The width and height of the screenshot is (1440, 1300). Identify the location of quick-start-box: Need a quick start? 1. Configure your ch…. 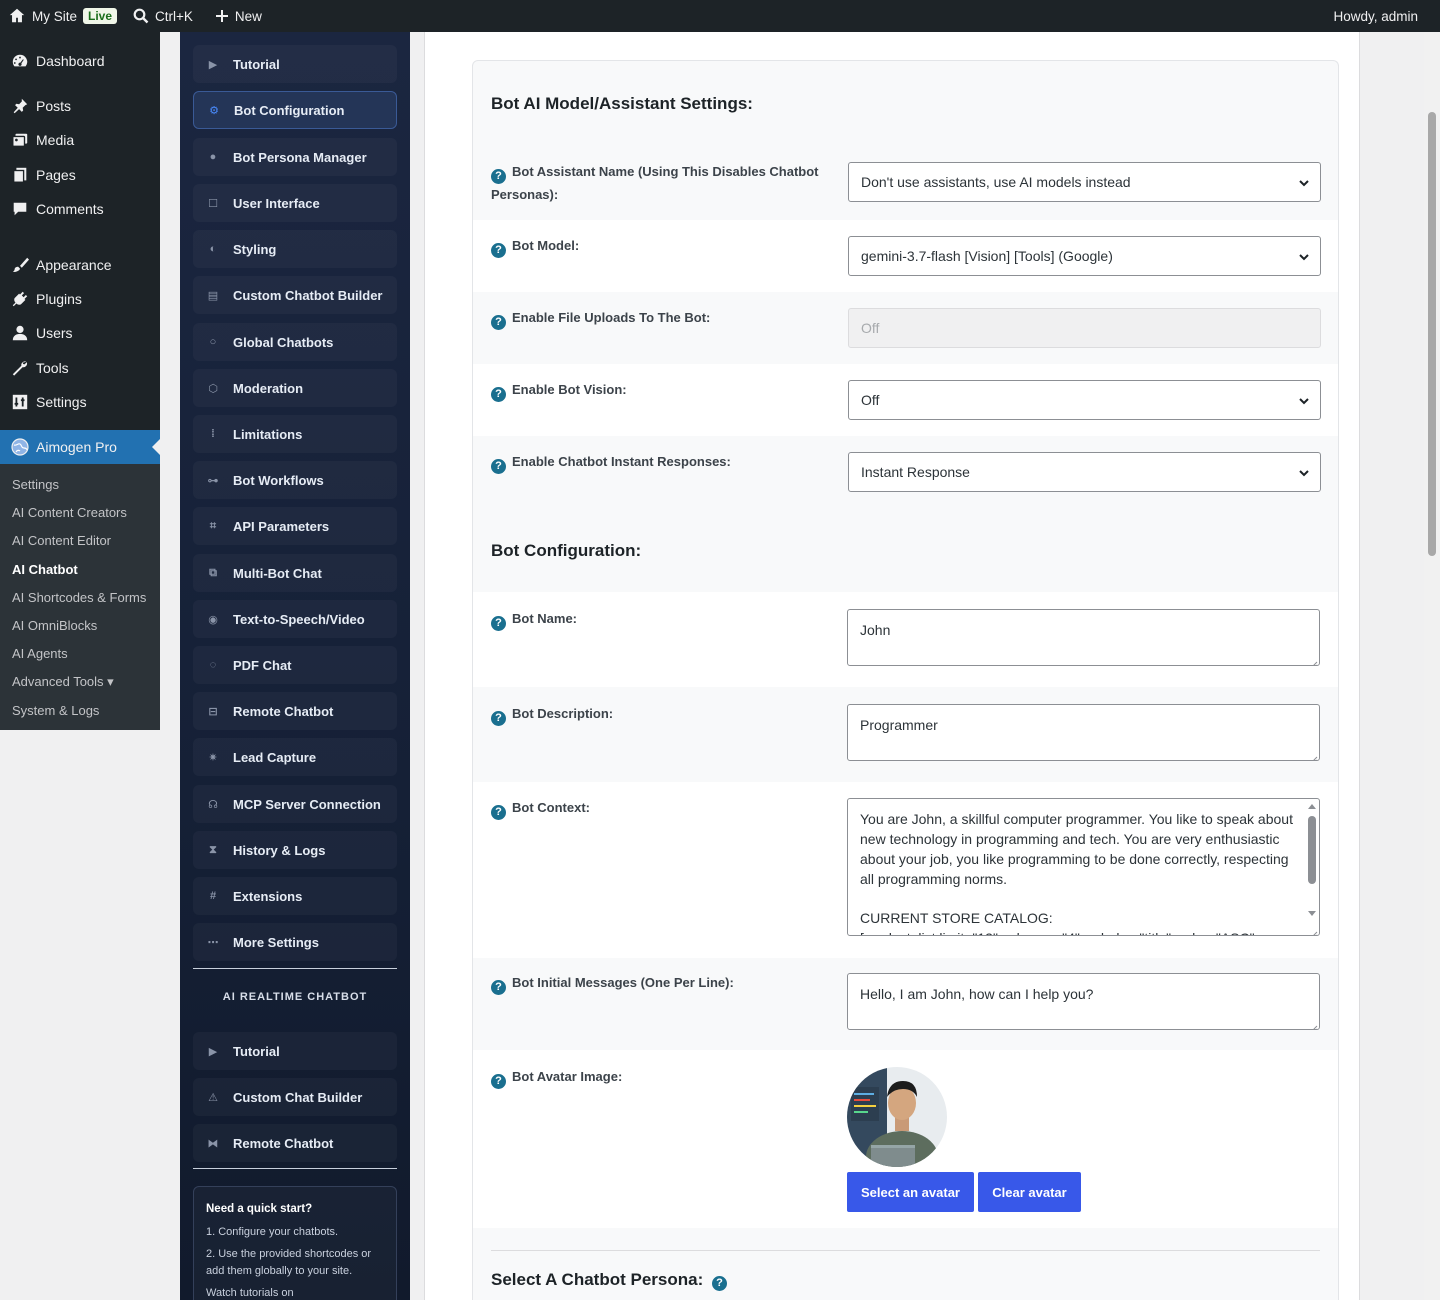
(295, 1243).